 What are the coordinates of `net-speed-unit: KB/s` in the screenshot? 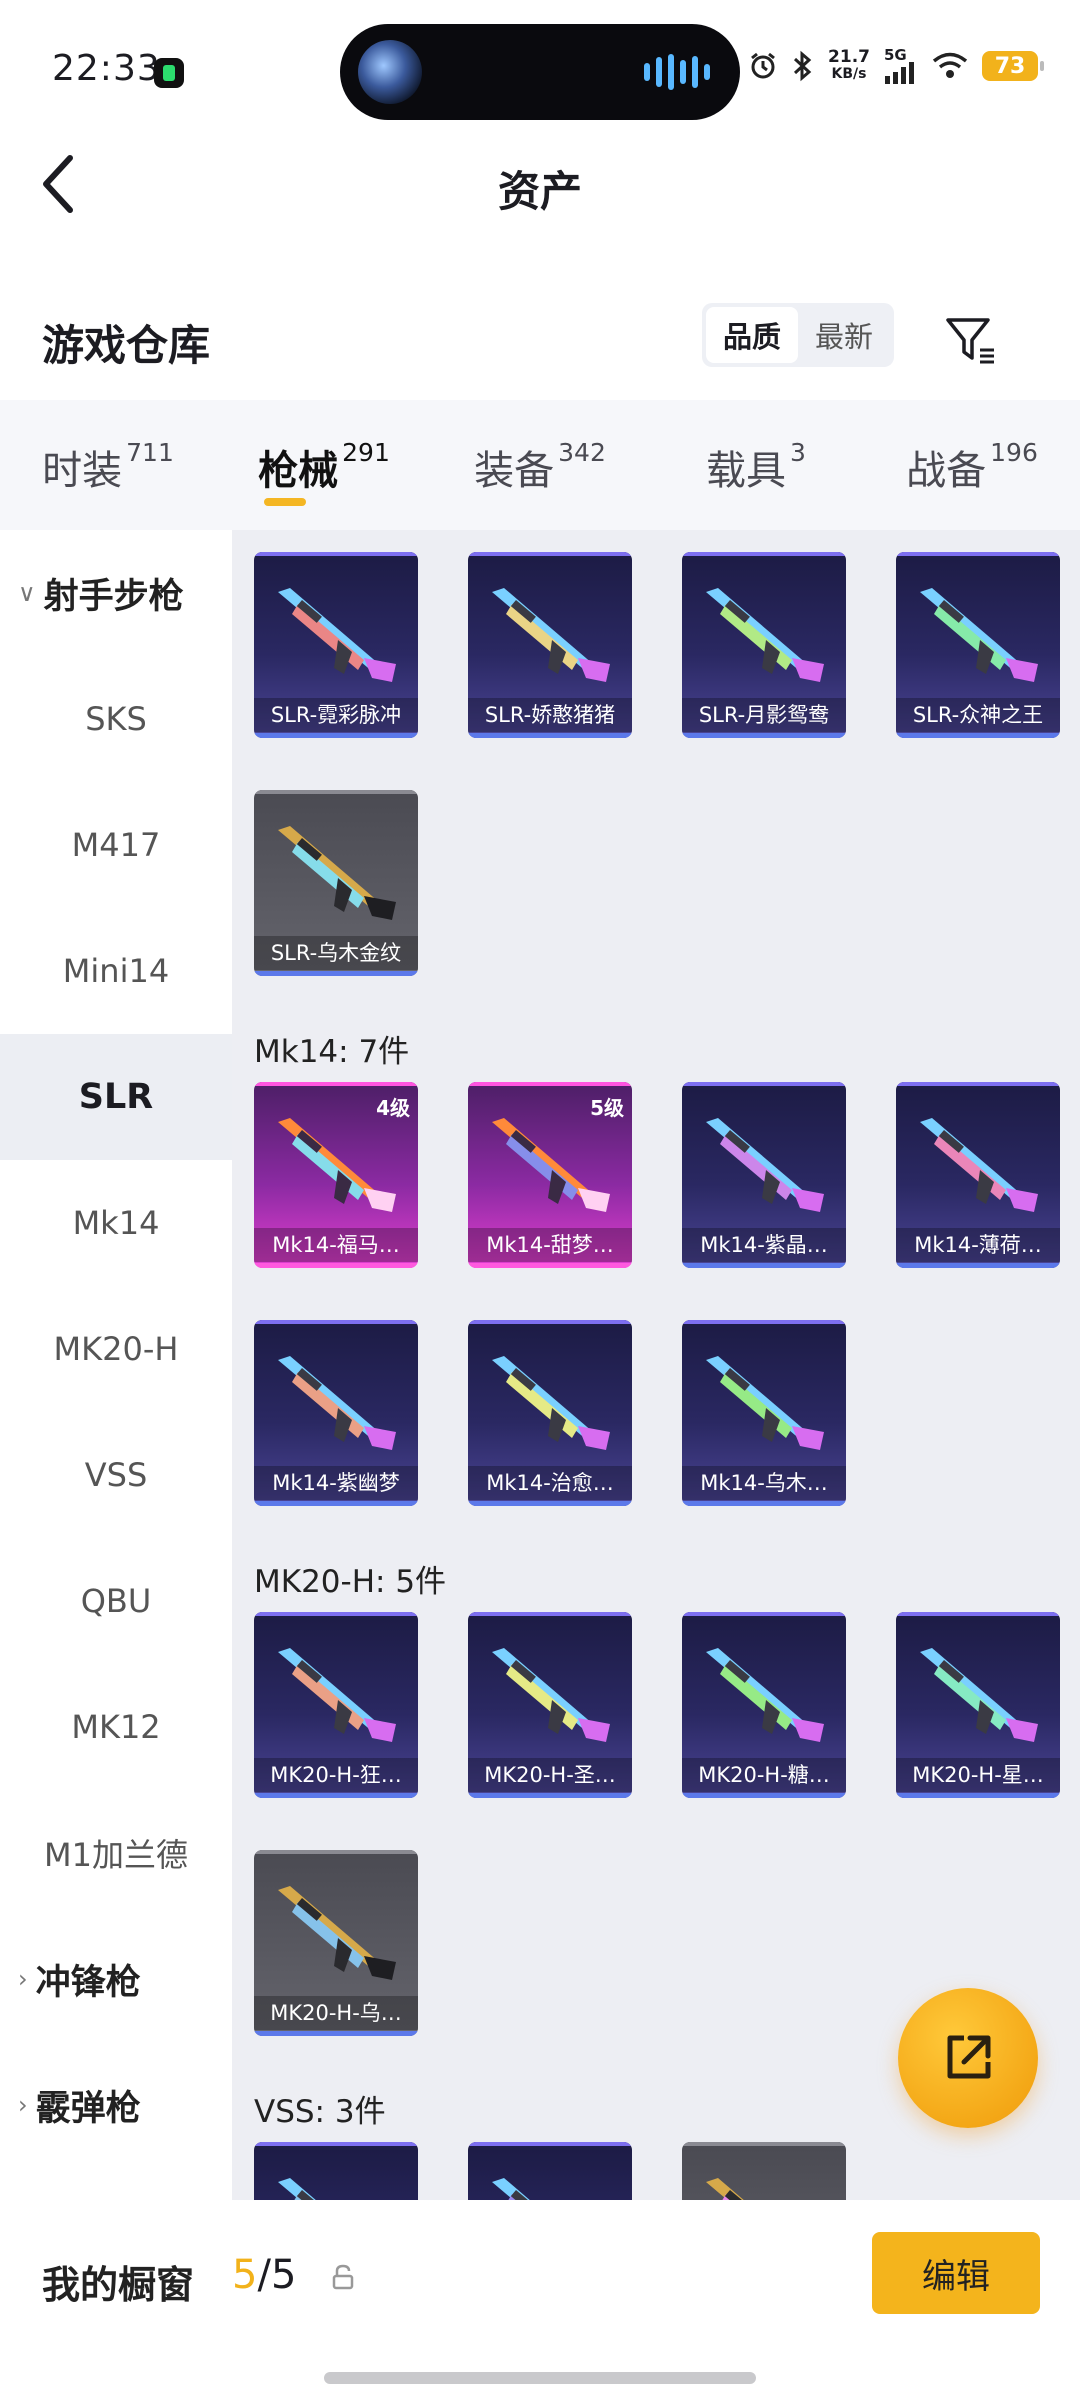 It's located at (849, 74).